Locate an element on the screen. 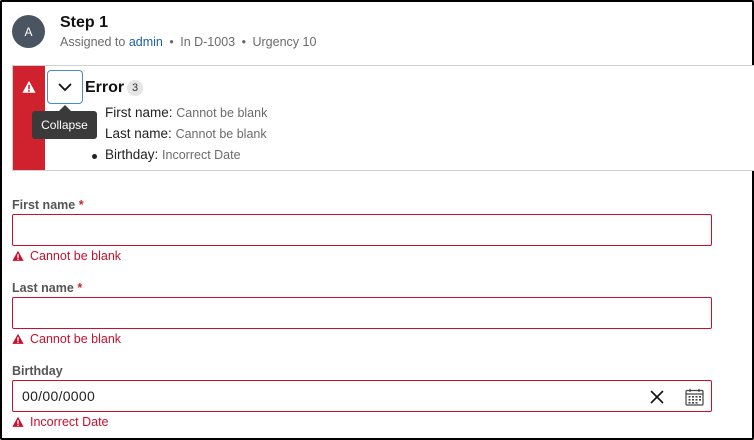 Image resolution: width=754 pixels, height=440 pixels. last-name-label: Last name * is located at coordinates (47, 288).